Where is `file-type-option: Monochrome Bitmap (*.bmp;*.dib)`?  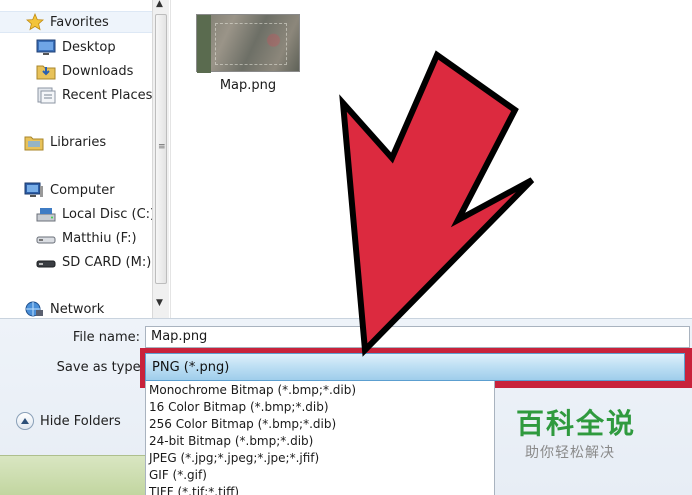 file-type-option: Monochrome Bitmap (*.bmp;*.dib) is located at coordinates (252, 391).